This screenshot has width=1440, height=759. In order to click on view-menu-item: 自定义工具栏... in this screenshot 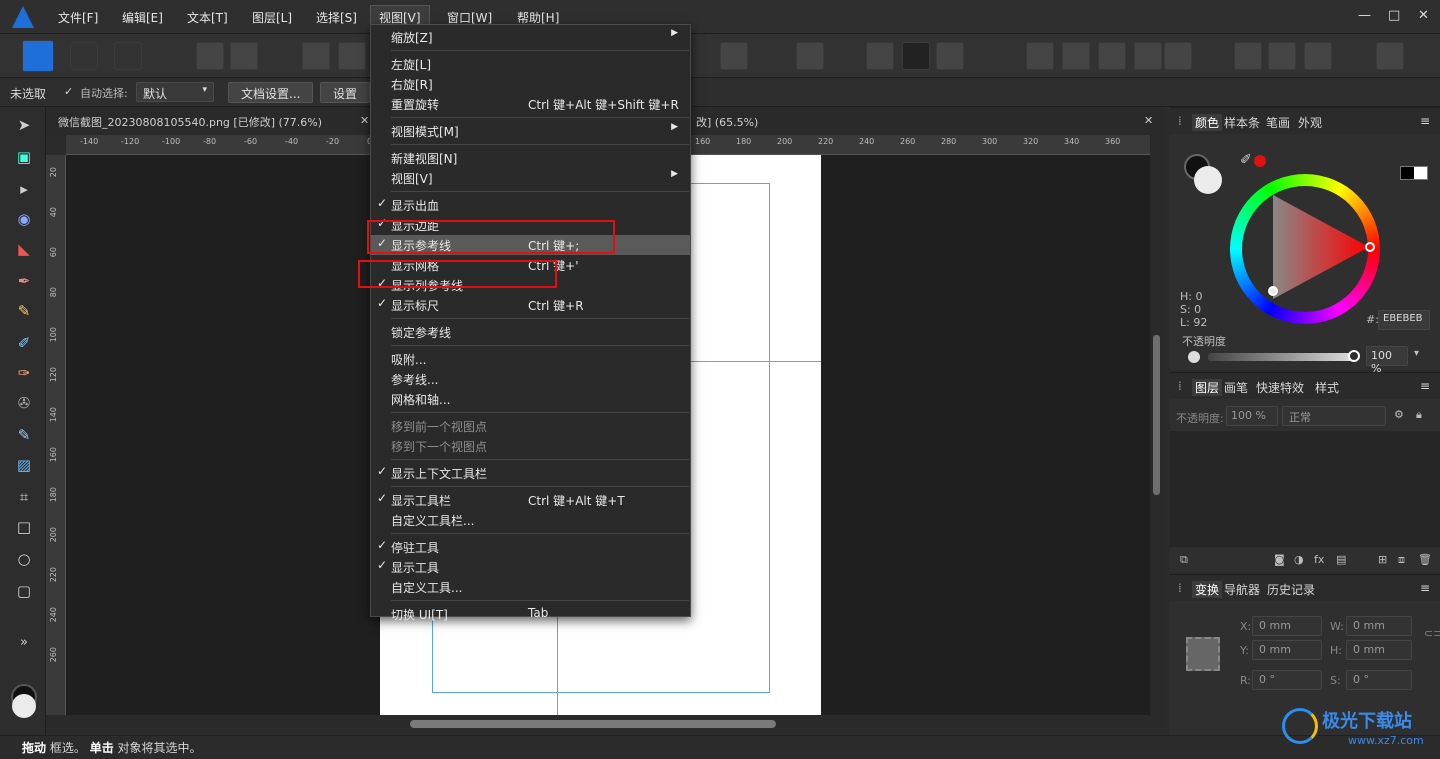, I will do `click(530, 520)`.